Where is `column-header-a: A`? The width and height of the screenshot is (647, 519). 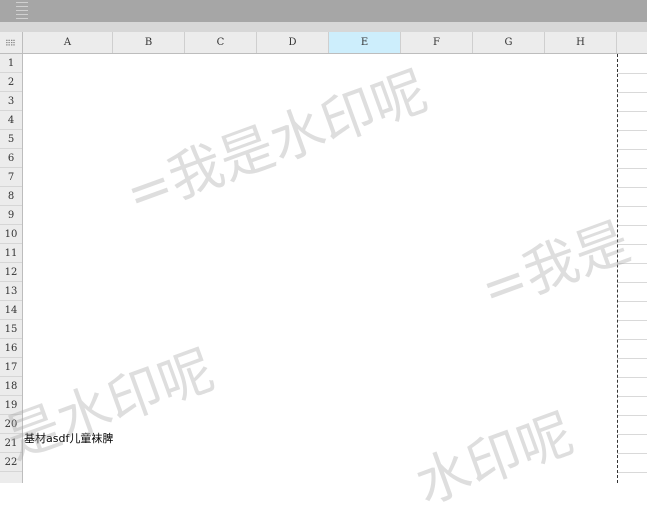
column-header-a: A is located at coordinates (68, 42).